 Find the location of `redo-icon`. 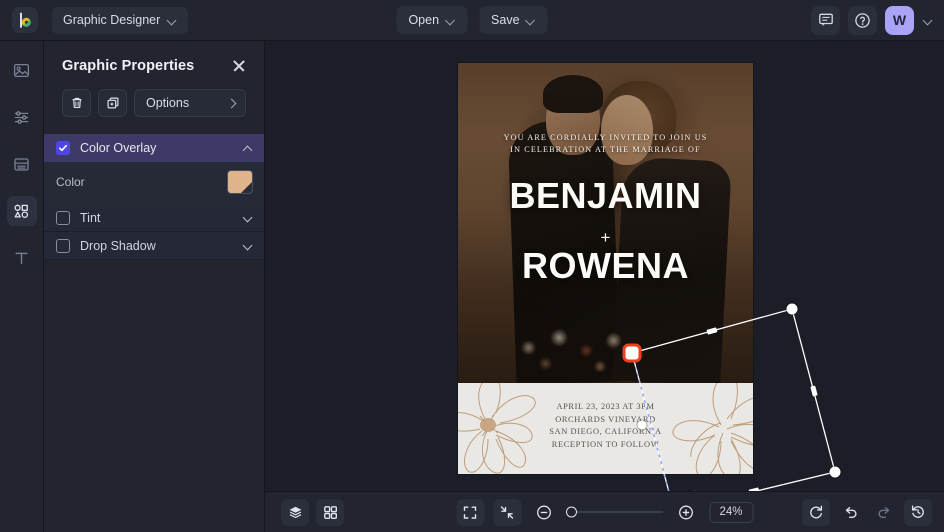

redo-icon is located at coordinates (883, 512).